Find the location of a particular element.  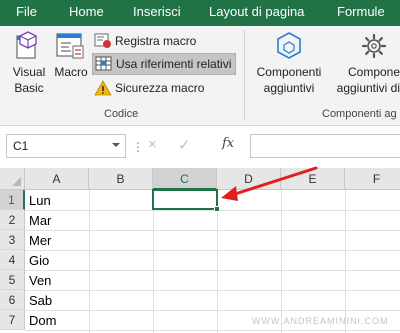

relative-reference-grid-icon is located at coordinates (103, 63).